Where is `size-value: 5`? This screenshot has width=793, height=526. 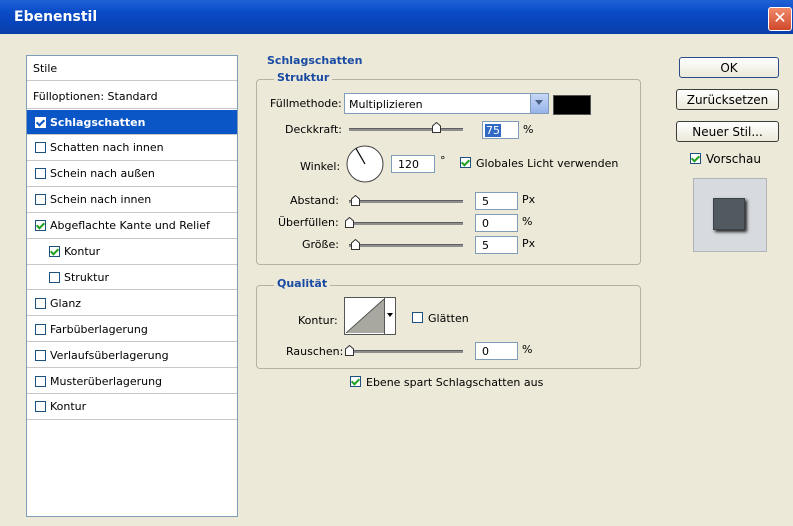 size-value: 5 is located at coordinates (485, 245).